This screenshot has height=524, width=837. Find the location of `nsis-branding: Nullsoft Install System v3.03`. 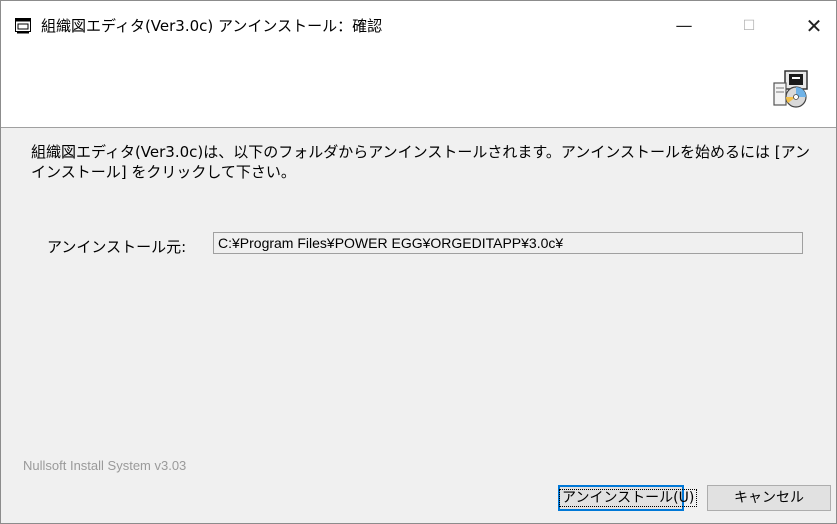

nsis-branding: Nullsoft Install System v3.03 is located at coordinates (105, 465).